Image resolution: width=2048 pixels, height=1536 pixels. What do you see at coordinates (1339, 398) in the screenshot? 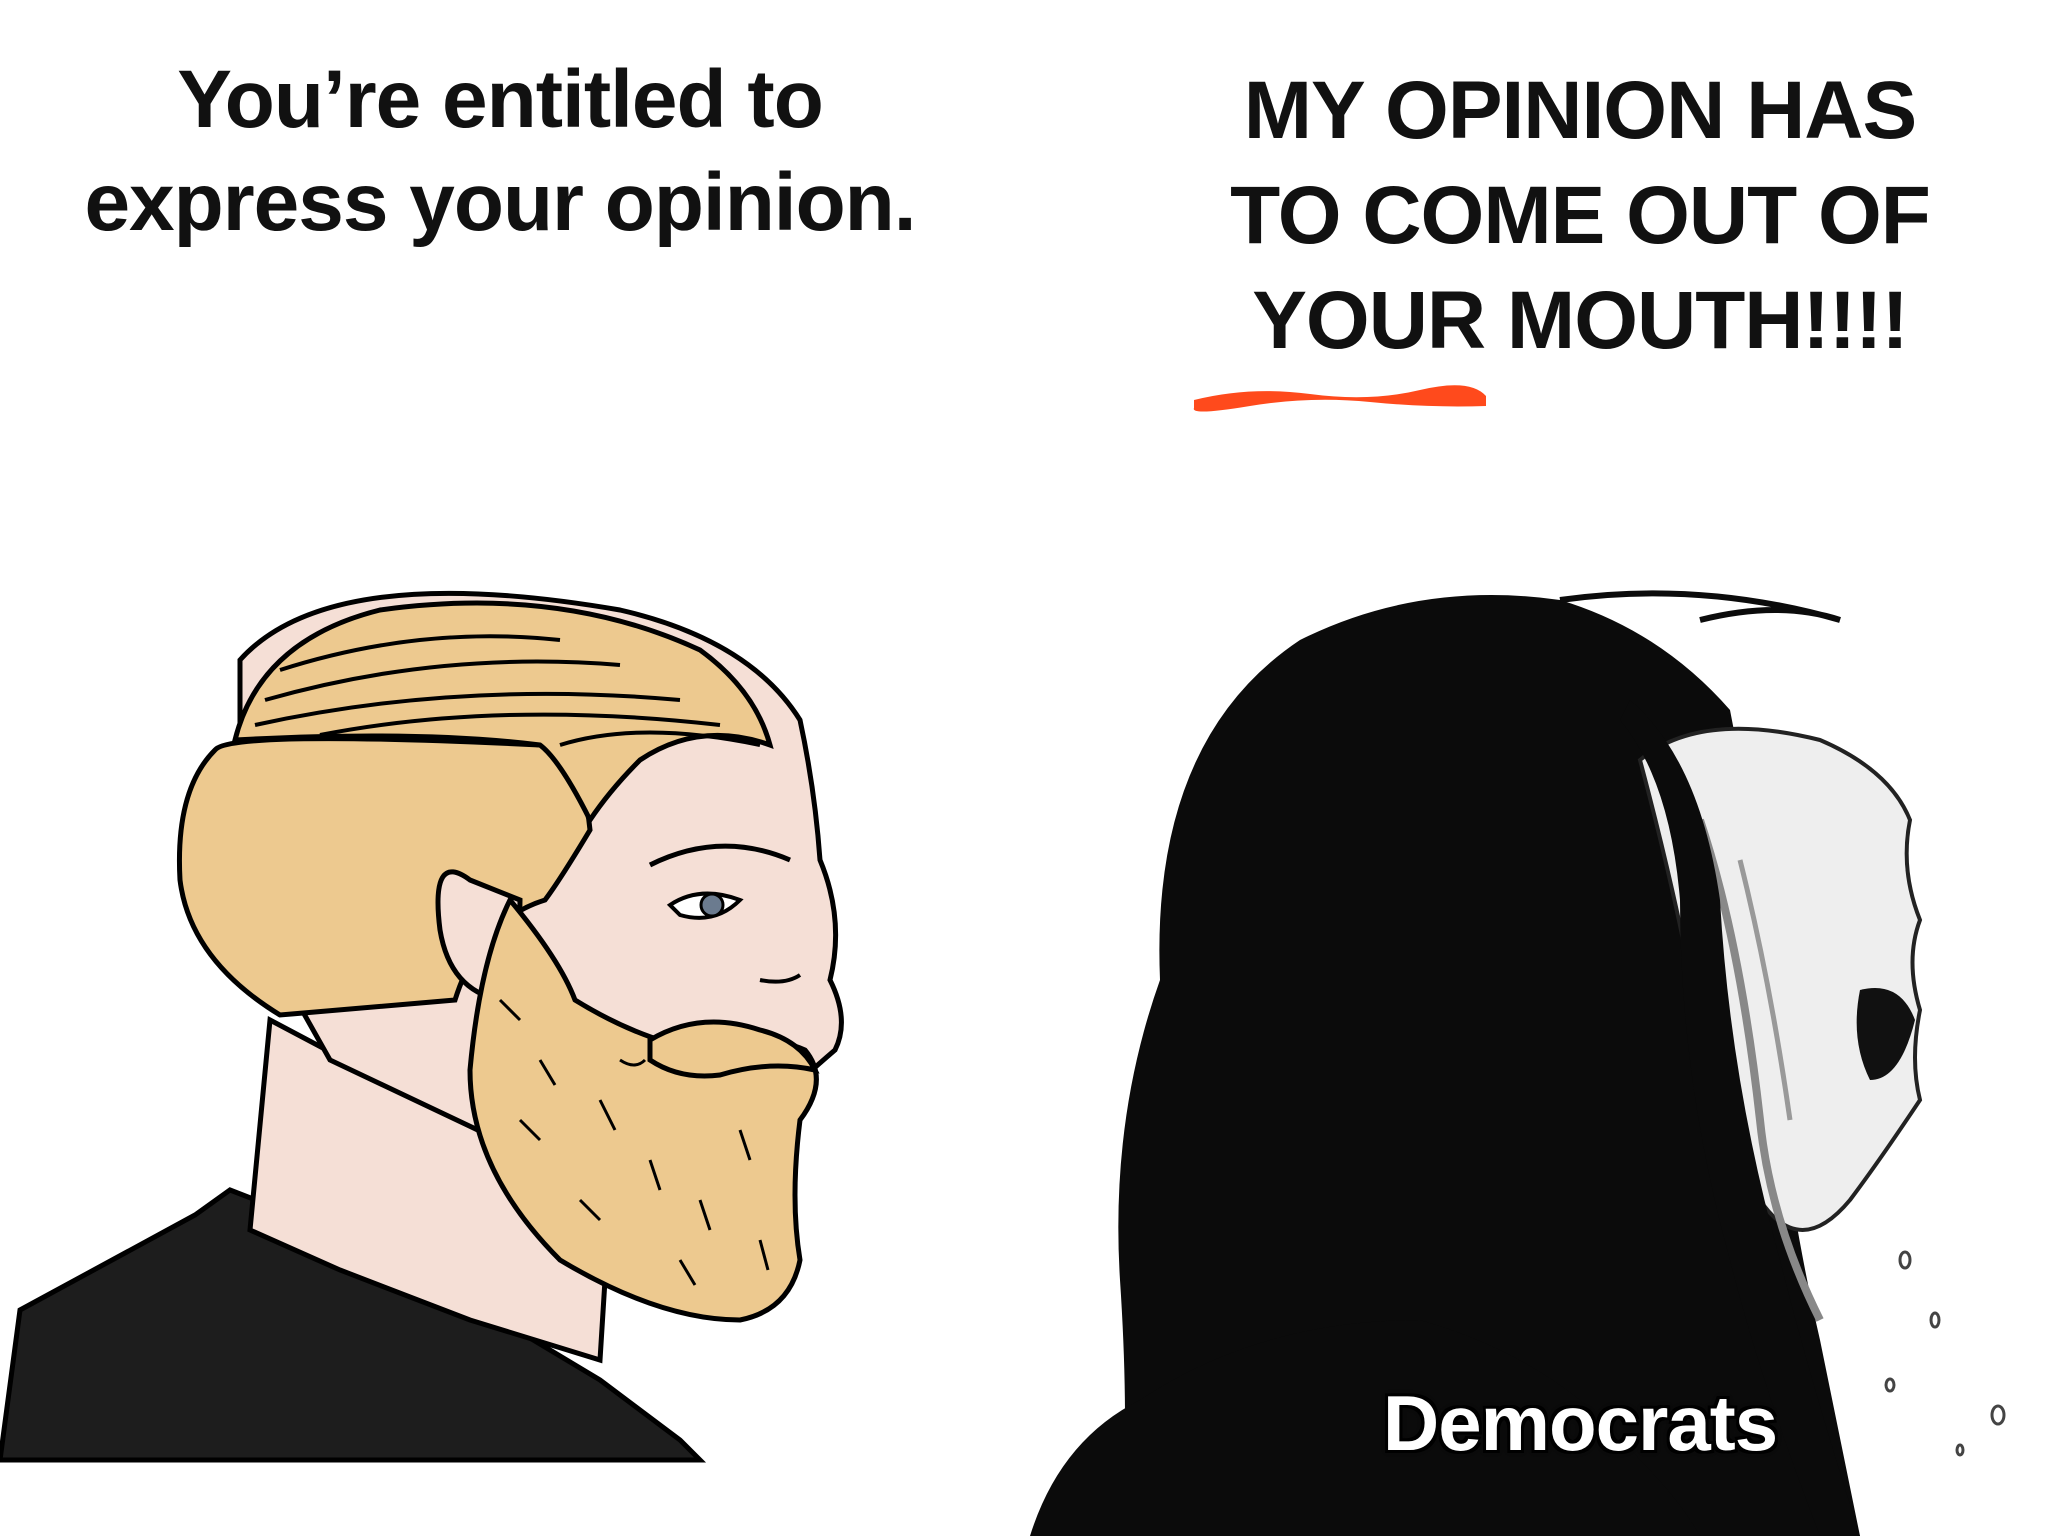
I see `underline-icon` at bounding box center [1339, 398].